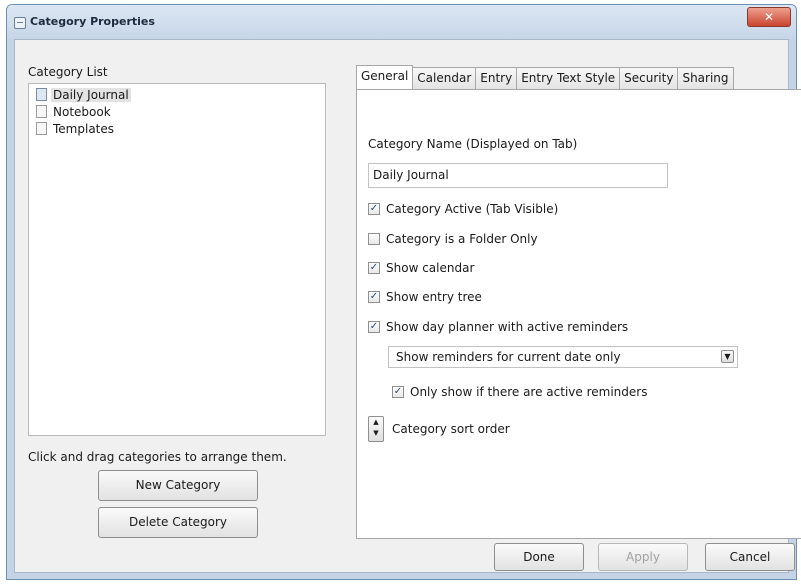  I want to click on category-name-label: Category Name (Displayed on Tab), so click(473, 144).